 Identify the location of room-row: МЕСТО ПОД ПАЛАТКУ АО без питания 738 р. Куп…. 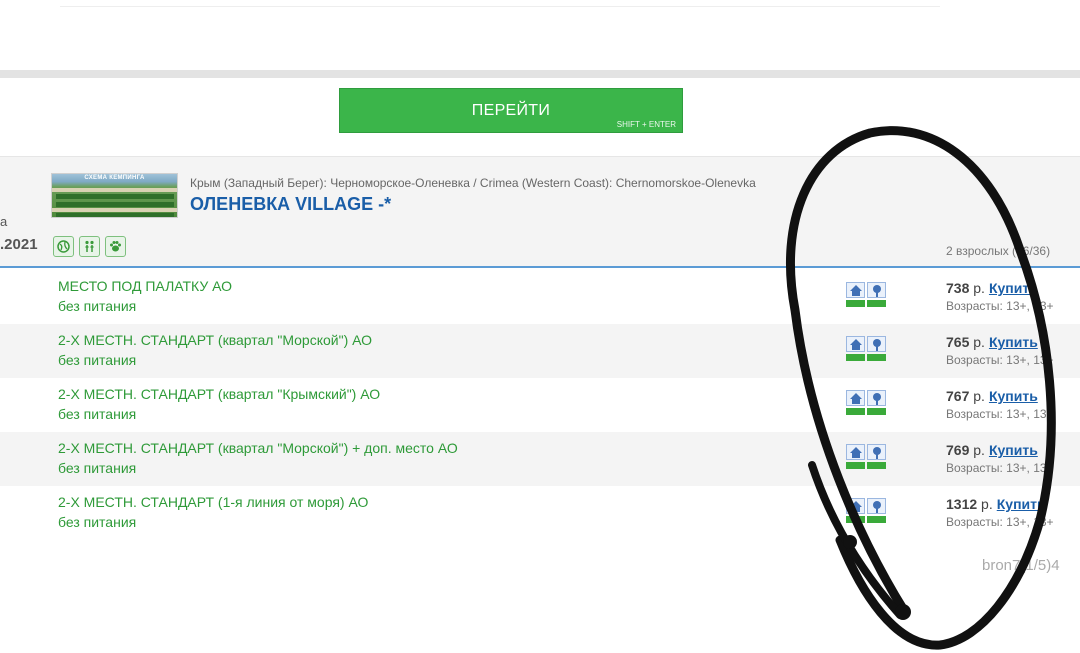
(540, 297).